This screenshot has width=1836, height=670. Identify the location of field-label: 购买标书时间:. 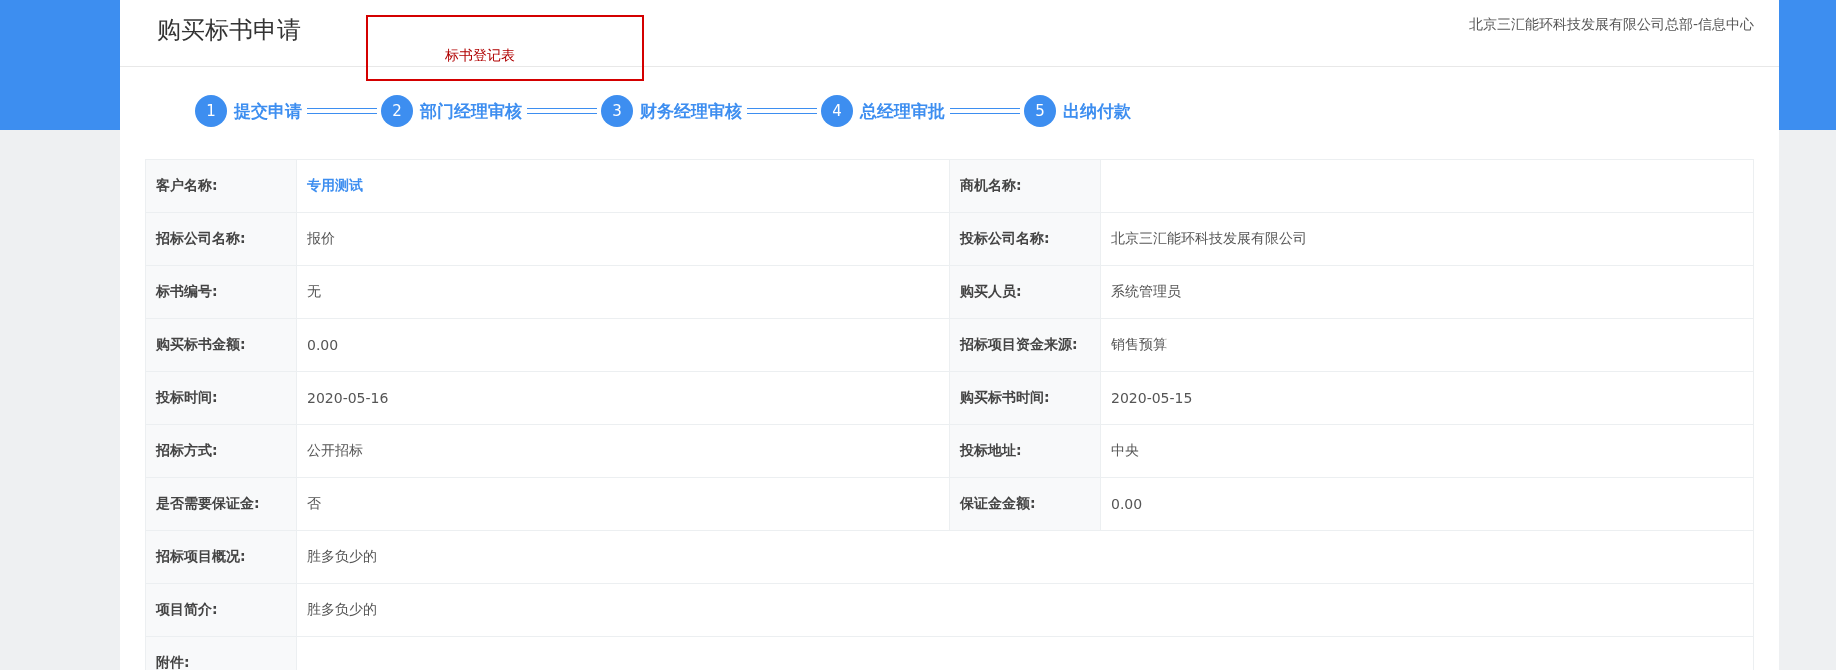
(1025, 398).